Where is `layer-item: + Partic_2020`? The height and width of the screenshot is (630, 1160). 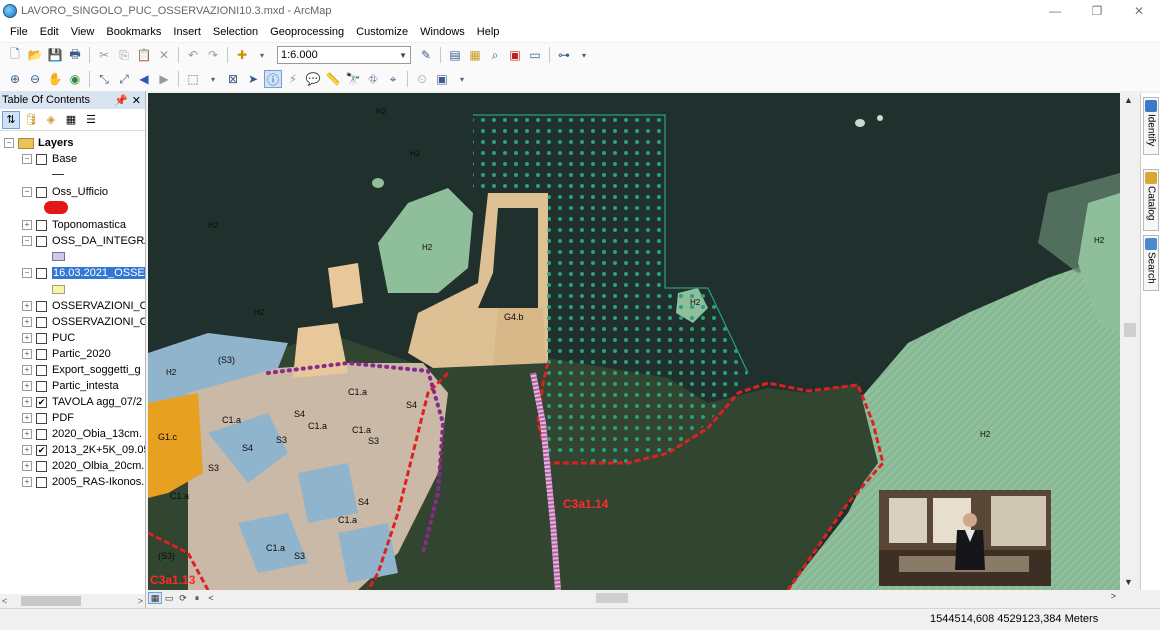 layer-item: + Partic_2020 is located at coordinates (66, 354).